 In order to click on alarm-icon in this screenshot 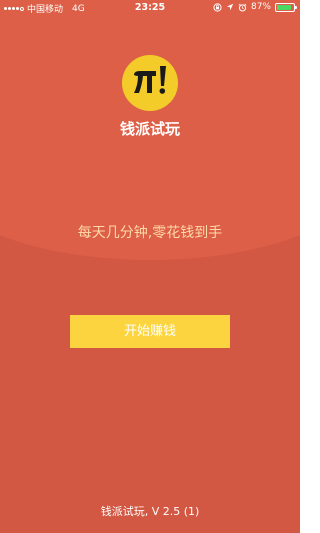, I will do `click(242, 7)`.